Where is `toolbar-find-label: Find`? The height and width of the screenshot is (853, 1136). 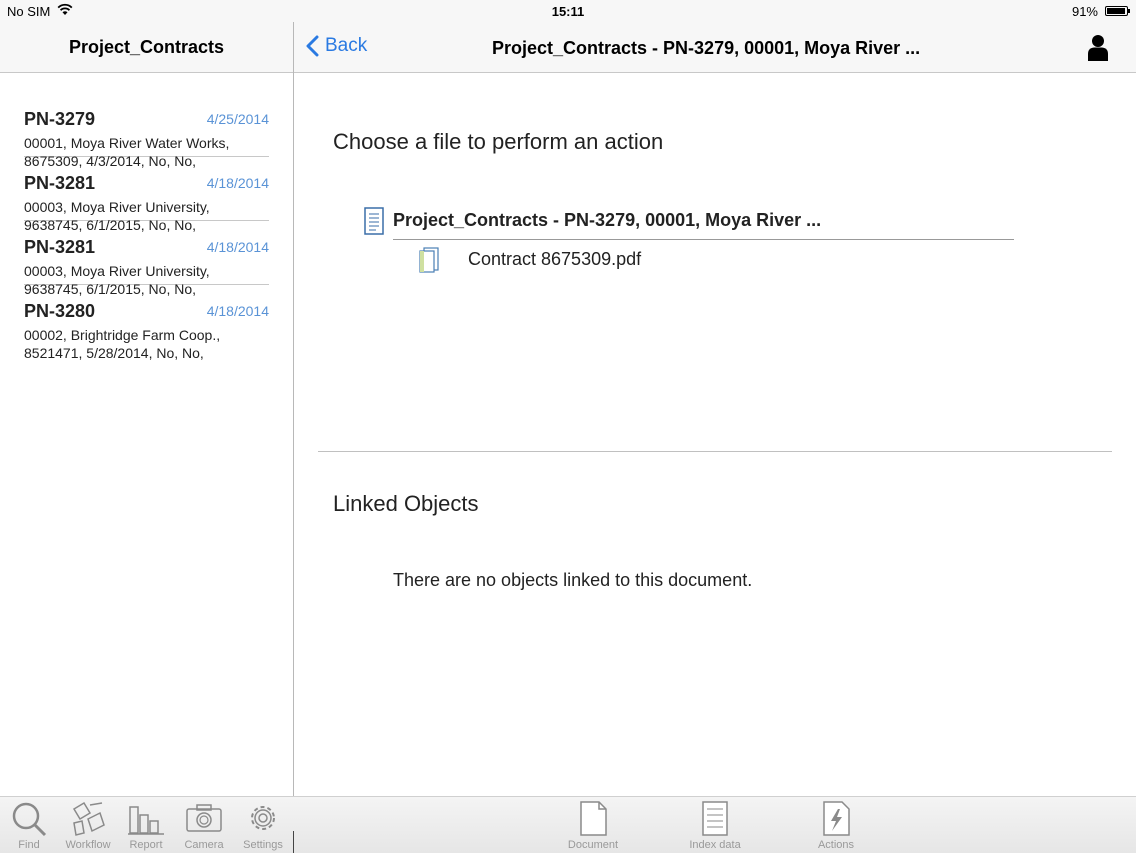 toolbar-find-label: Find is located at coordinates (29, 845).